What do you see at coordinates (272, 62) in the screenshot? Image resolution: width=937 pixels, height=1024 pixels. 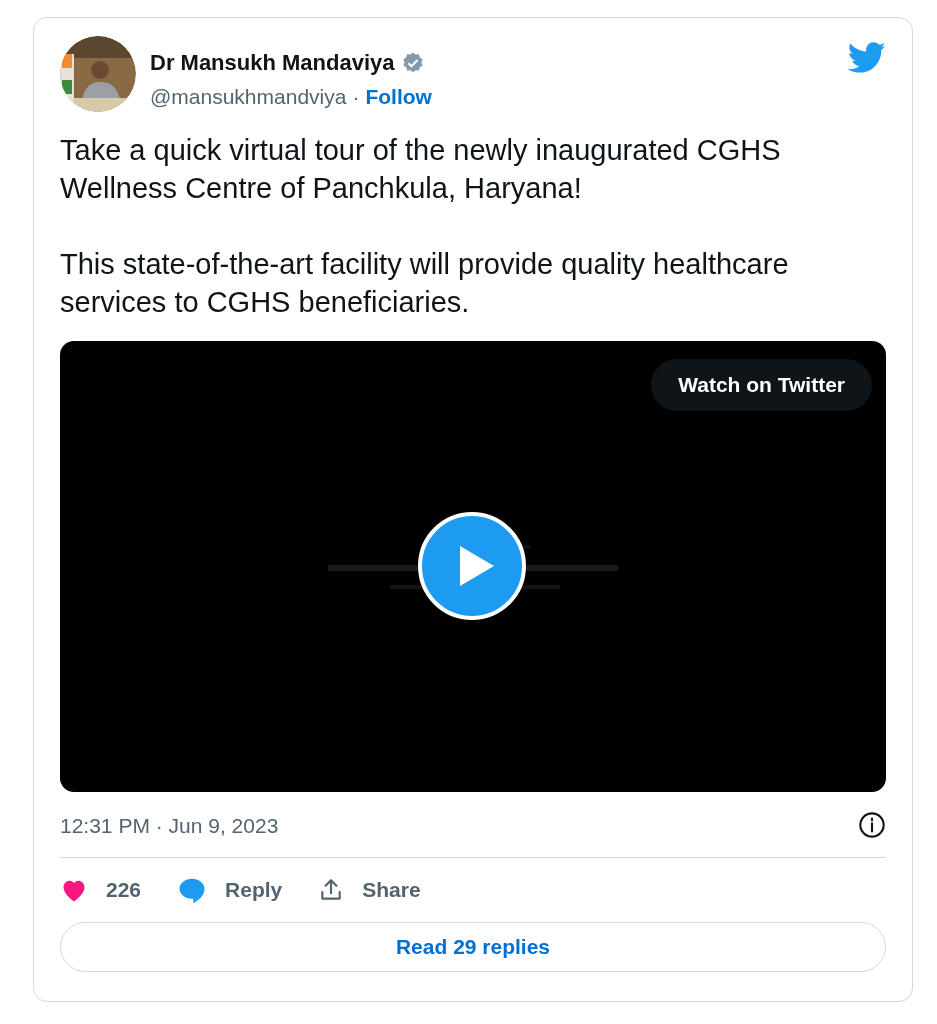 I see `author-name: Dr Mansukh Mandaviya` at bounding box center [272, 62].